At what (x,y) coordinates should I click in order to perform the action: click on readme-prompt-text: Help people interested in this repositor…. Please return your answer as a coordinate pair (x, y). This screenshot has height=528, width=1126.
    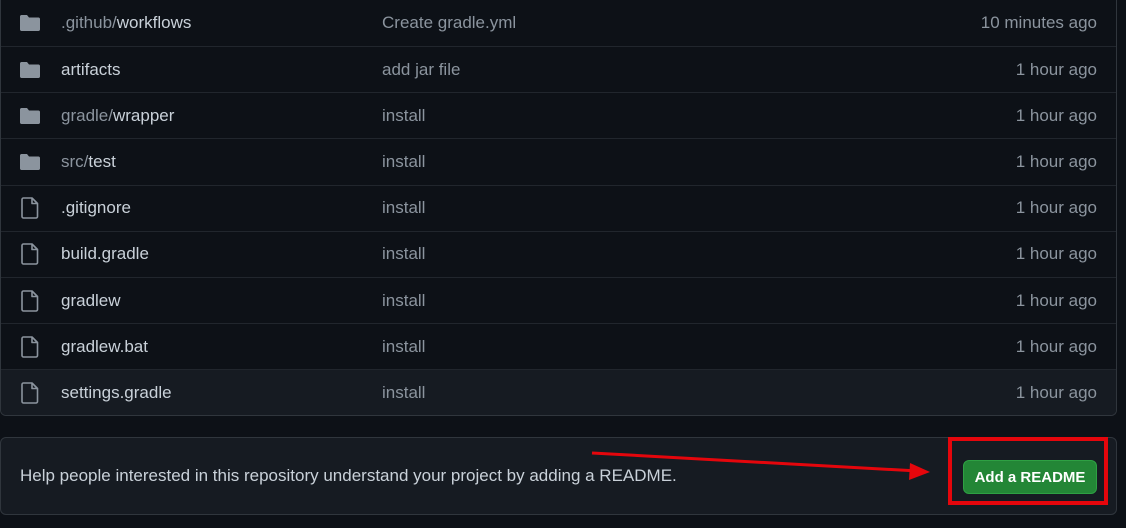
    Looking at the image, I should click on (348, 475).